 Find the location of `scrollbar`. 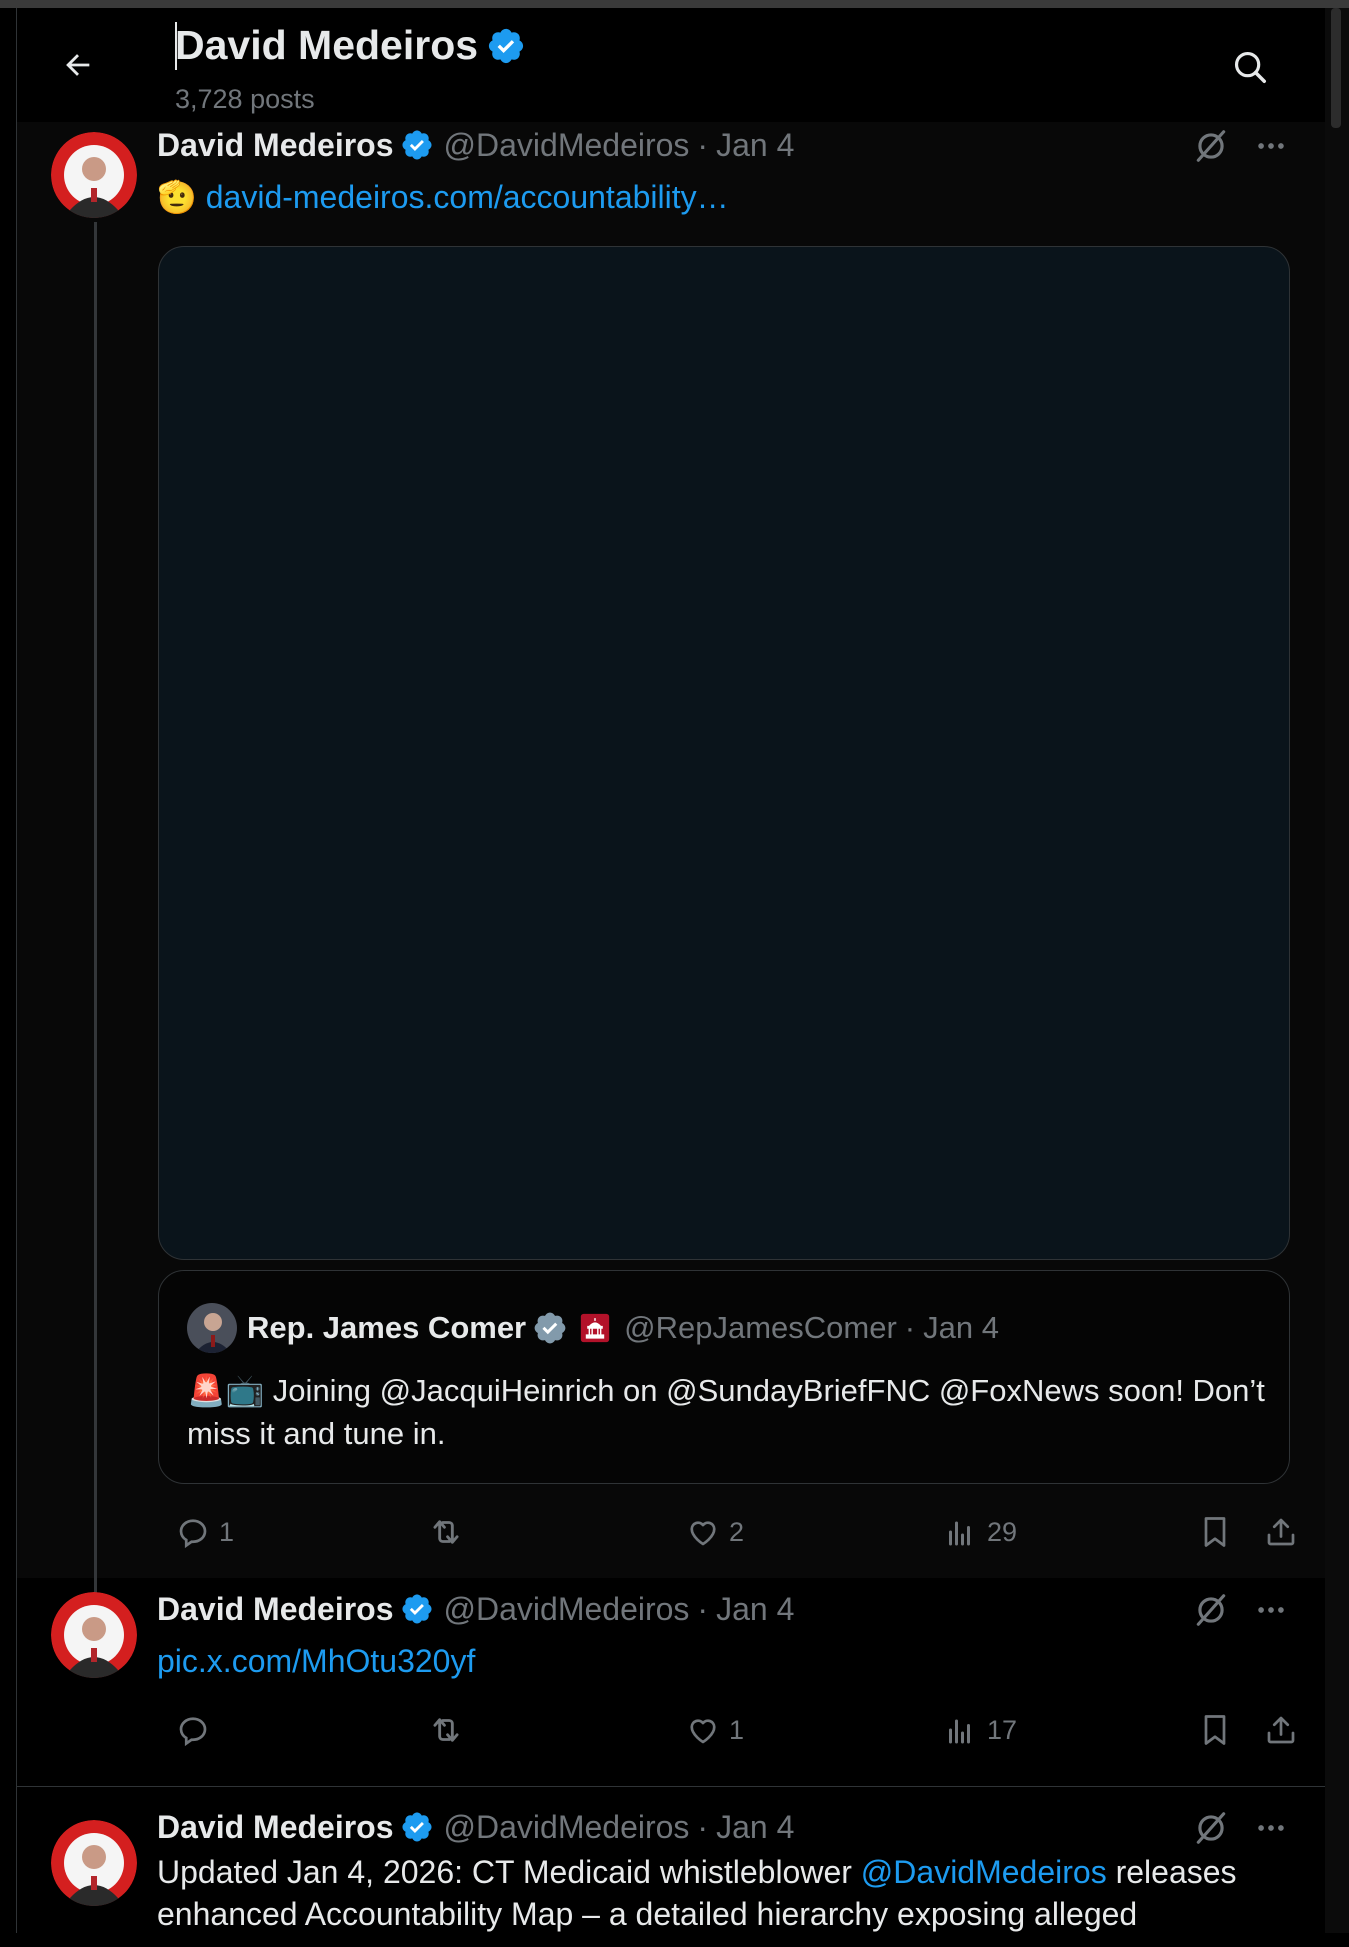

scrollbar is located at coordinates (1337, 970).